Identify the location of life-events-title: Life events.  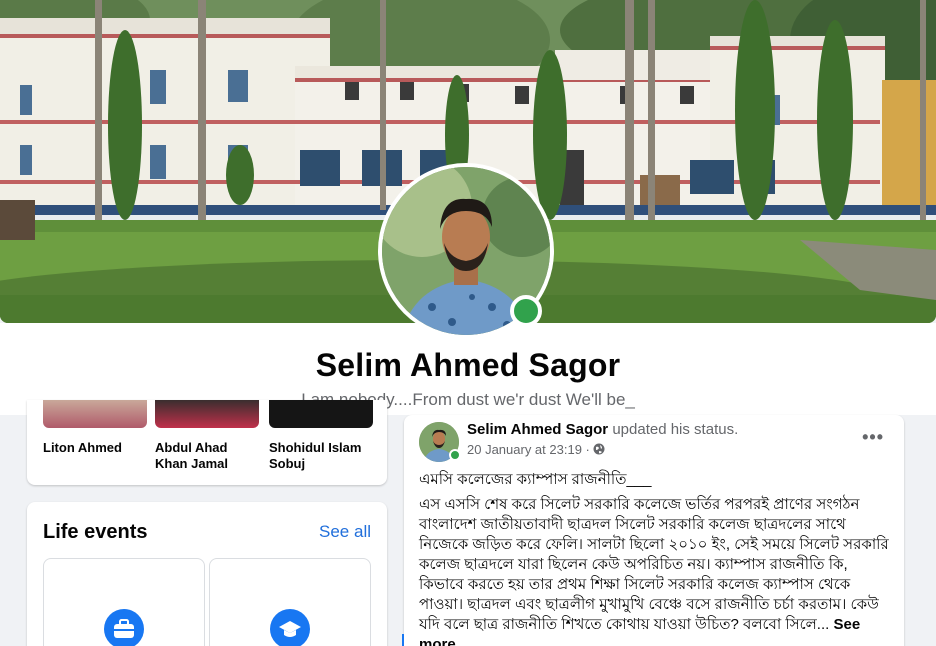
(95, 532).